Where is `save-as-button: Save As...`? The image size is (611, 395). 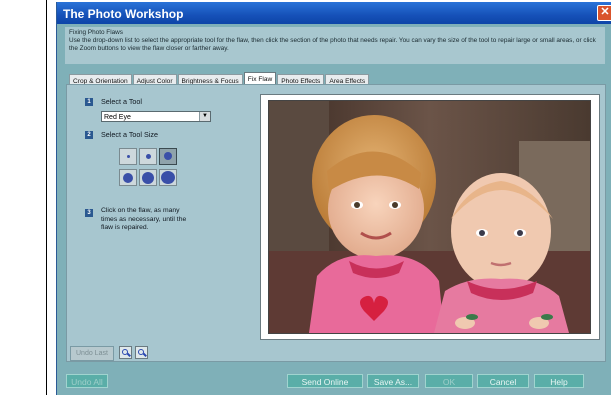 save-as-button: Save As... is located at coordinates (393, 381).